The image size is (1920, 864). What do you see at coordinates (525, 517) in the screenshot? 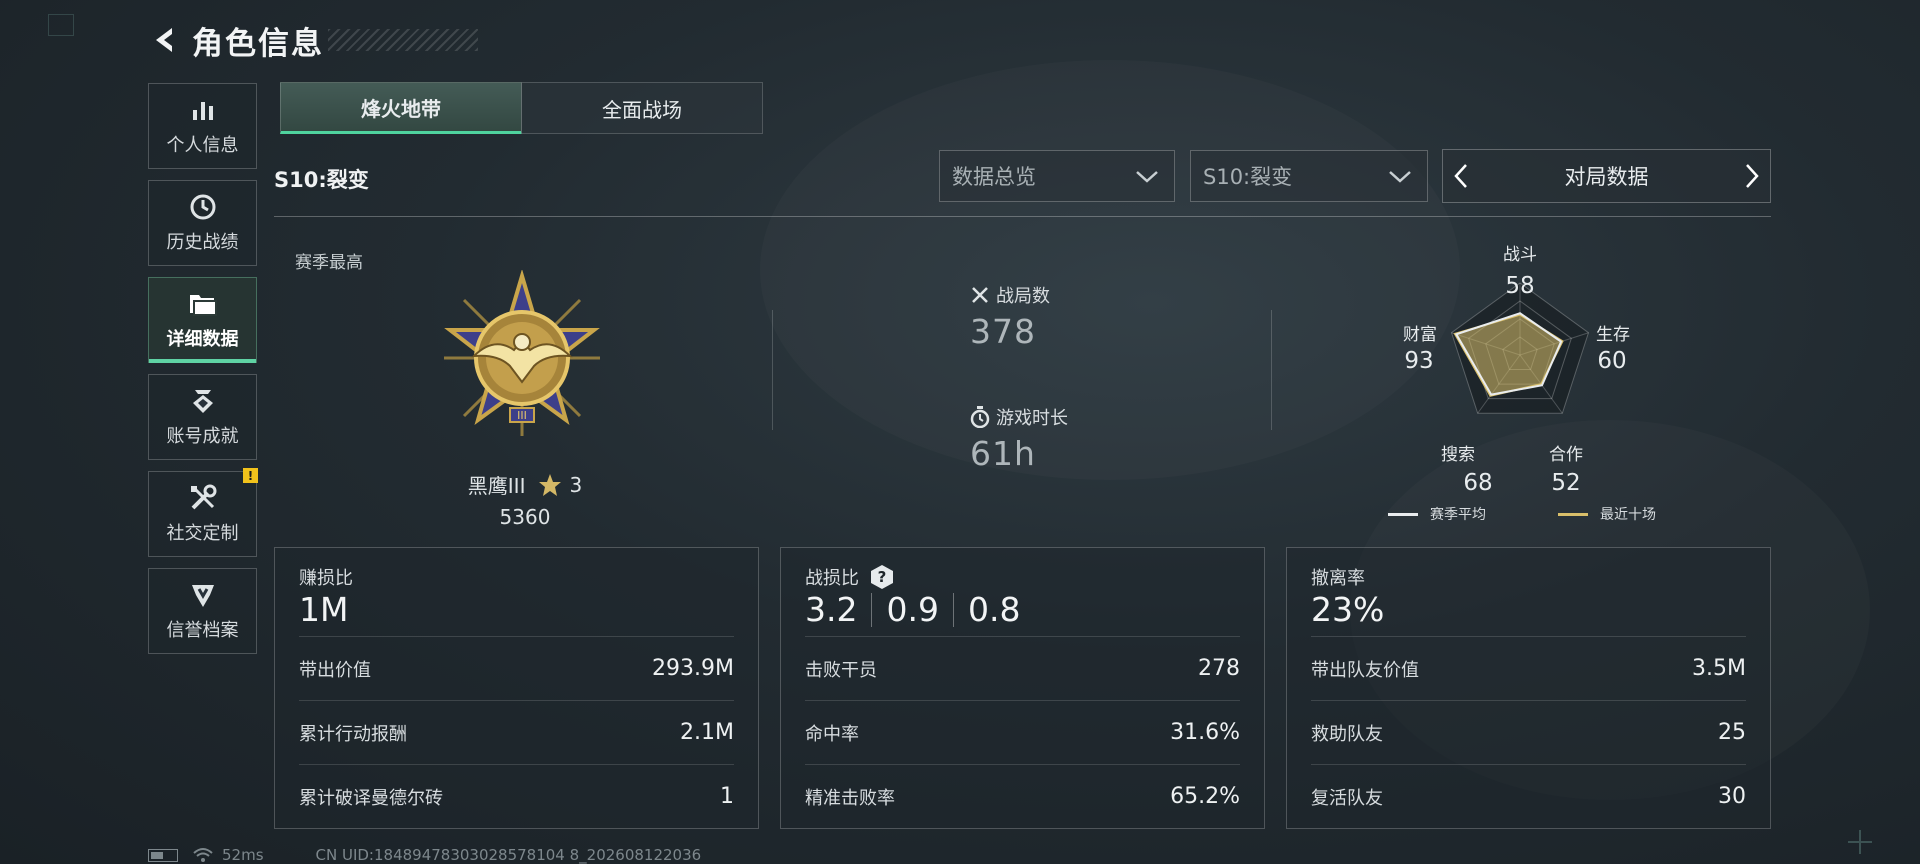
I see `rank-points: 5360` at bounding box center [525, 517].